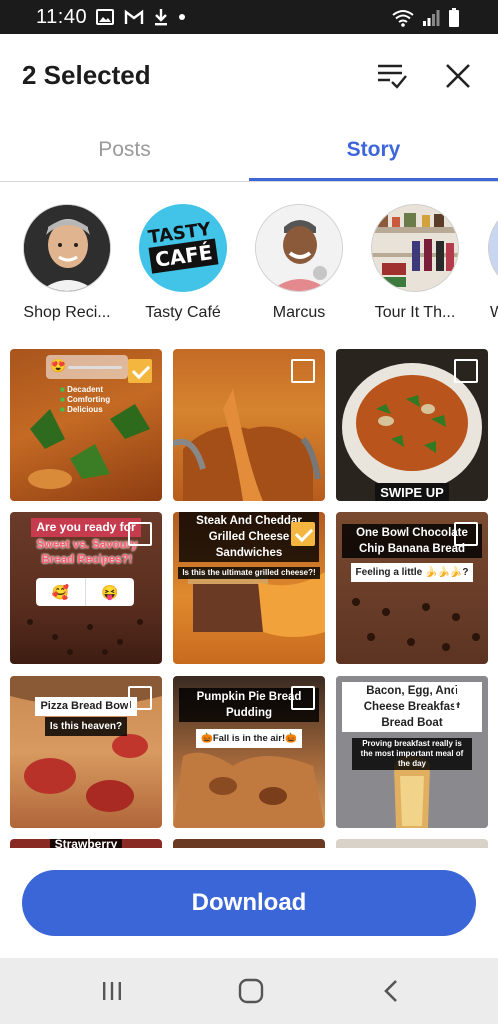  Describe the element at coordinates (86, 425) in the screenshot. I see `story-tile: 😍 ■ Decadent ■ Comforting ■ Delicious` at that location.